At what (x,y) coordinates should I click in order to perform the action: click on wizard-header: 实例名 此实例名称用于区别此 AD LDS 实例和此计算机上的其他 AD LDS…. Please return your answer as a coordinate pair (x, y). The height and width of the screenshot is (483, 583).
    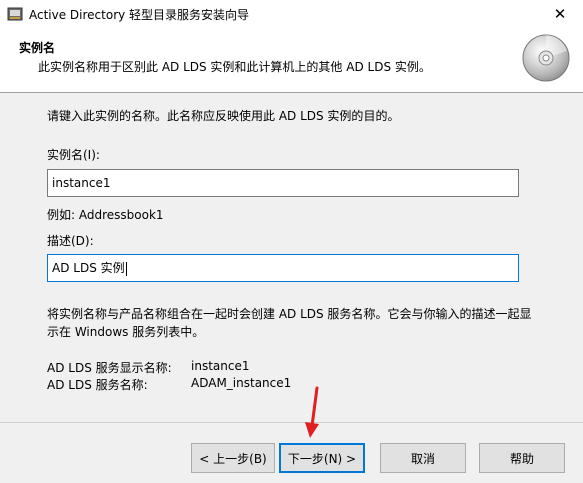
    Looking at the image, I should click on (291, 60).